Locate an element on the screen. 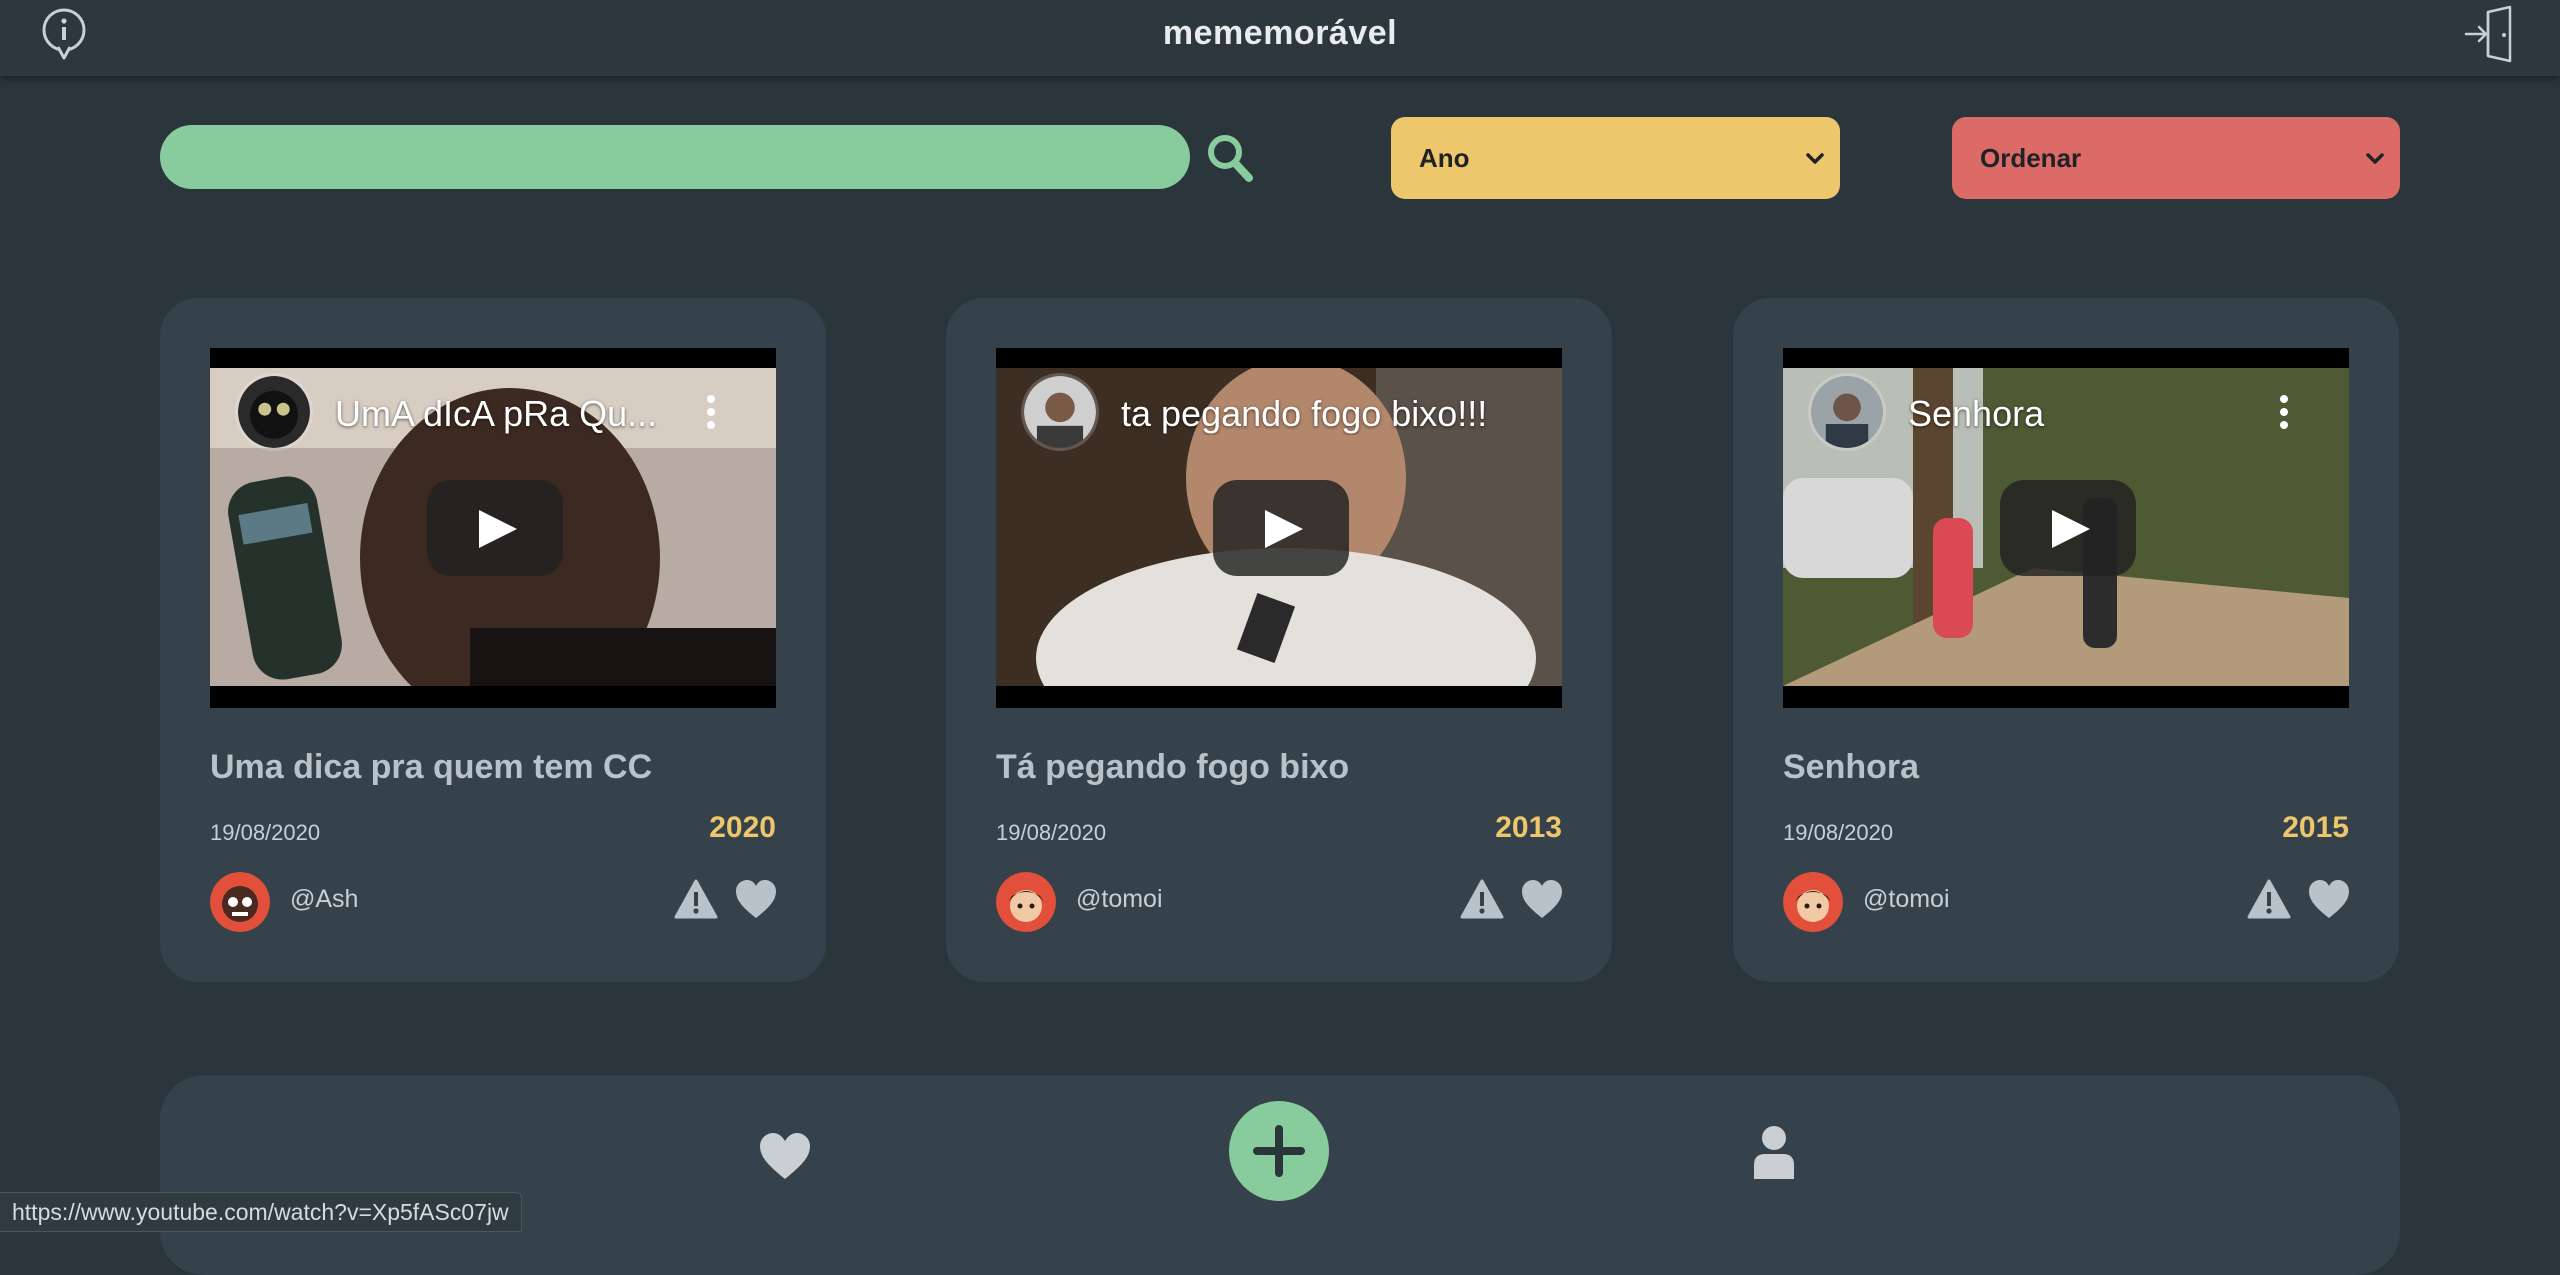 The image size is (2560, 1275). add-button is located at coordinates (1279, 1151).